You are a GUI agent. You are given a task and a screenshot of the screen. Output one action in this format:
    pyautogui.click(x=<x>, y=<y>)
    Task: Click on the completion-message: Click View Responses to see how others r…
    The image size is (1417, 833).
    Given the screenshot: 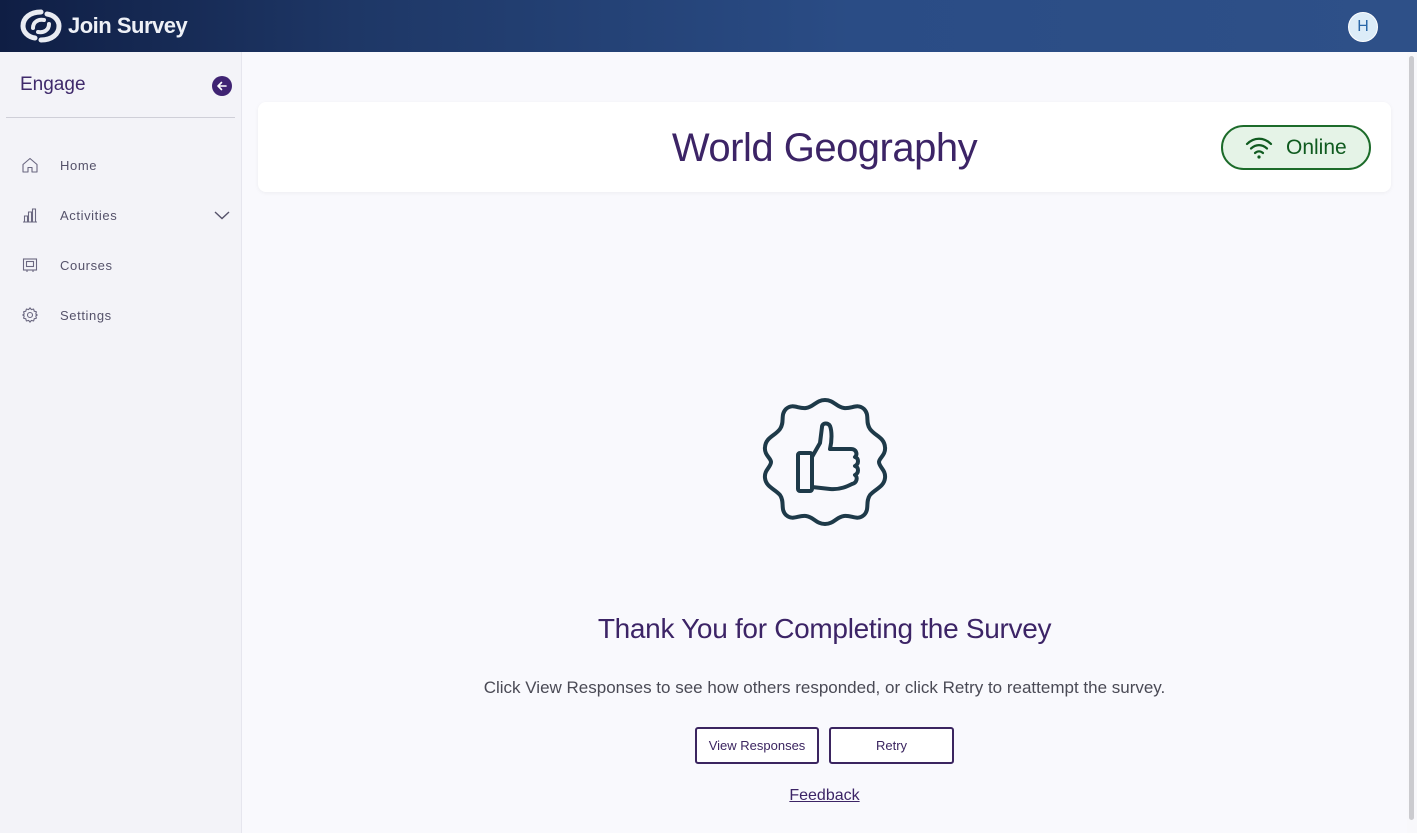 What is the action you would take?
    pyautogui.click(x=824, y=687)
    